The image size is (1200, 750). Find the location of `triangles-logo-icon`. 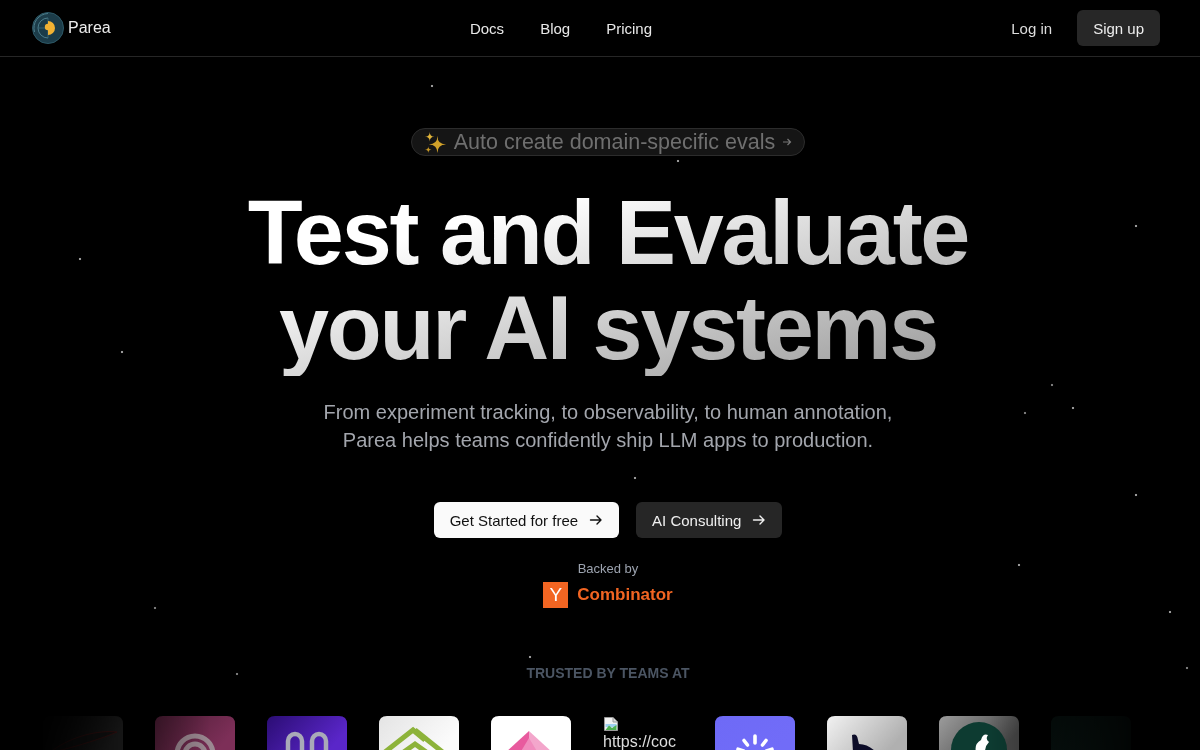

triangles-logo-icon is located at coordinates (531, 733).